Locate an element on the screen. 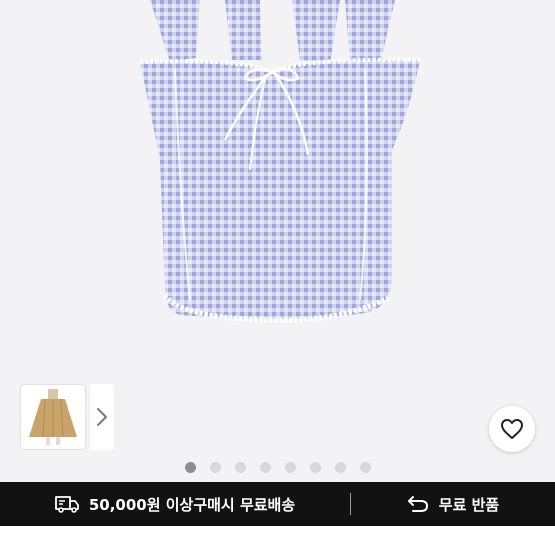  chevron-right-icon is located at coordinates (102, 417).